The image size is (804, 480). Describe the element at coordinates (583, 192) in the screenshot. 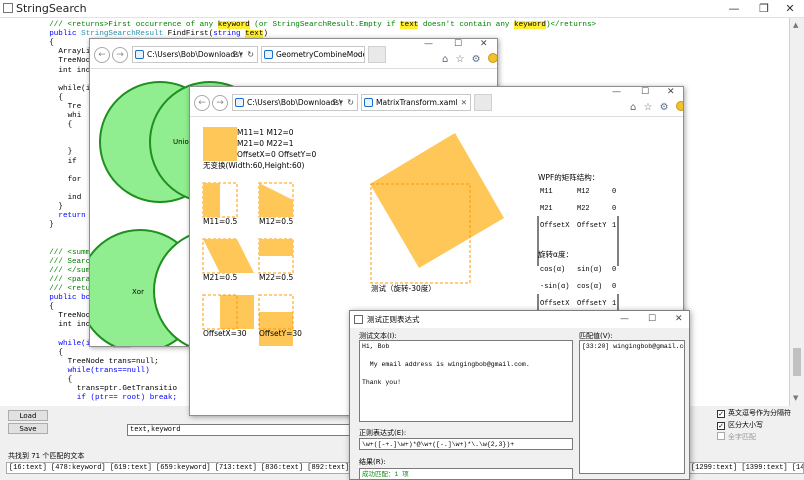

I see `matrix-cell: M12` at that location.